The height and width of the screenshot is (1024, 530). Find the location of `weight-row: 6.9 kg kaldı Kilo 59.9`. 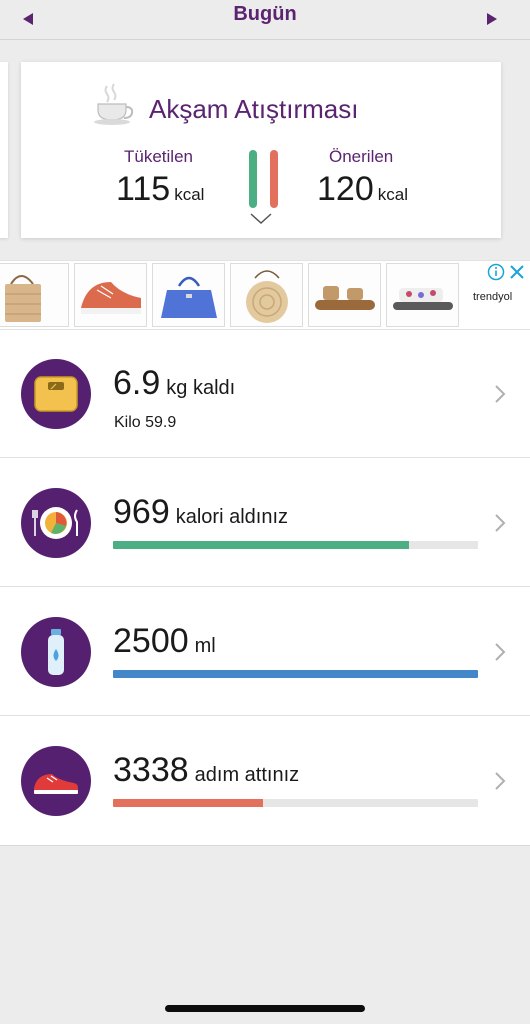

weight-row: 6.9 kg kaldı Kilo 59.9 is located at coordinates (265, 394).